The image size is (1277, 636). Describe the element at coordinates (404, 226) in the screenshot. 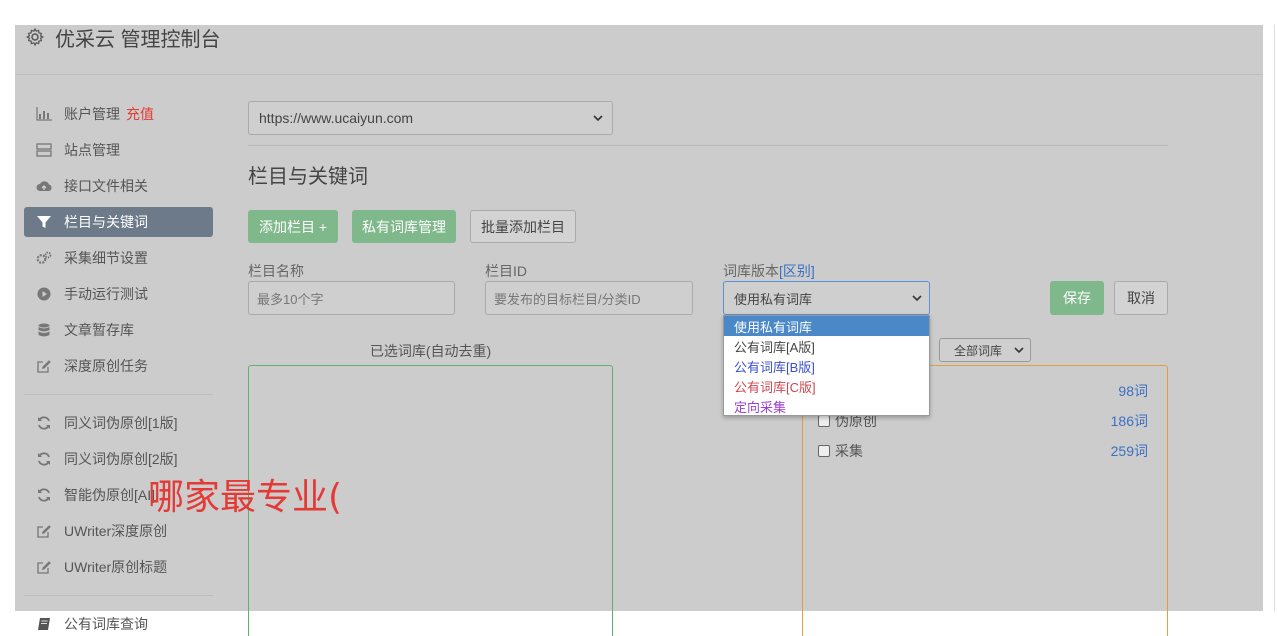

I see `private-library-button: 私有词库管理` at that location.